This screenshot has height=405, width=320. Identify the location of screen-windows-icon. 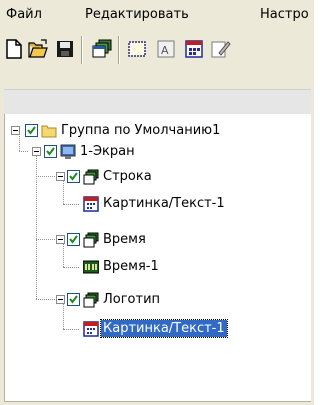
(102, 49).